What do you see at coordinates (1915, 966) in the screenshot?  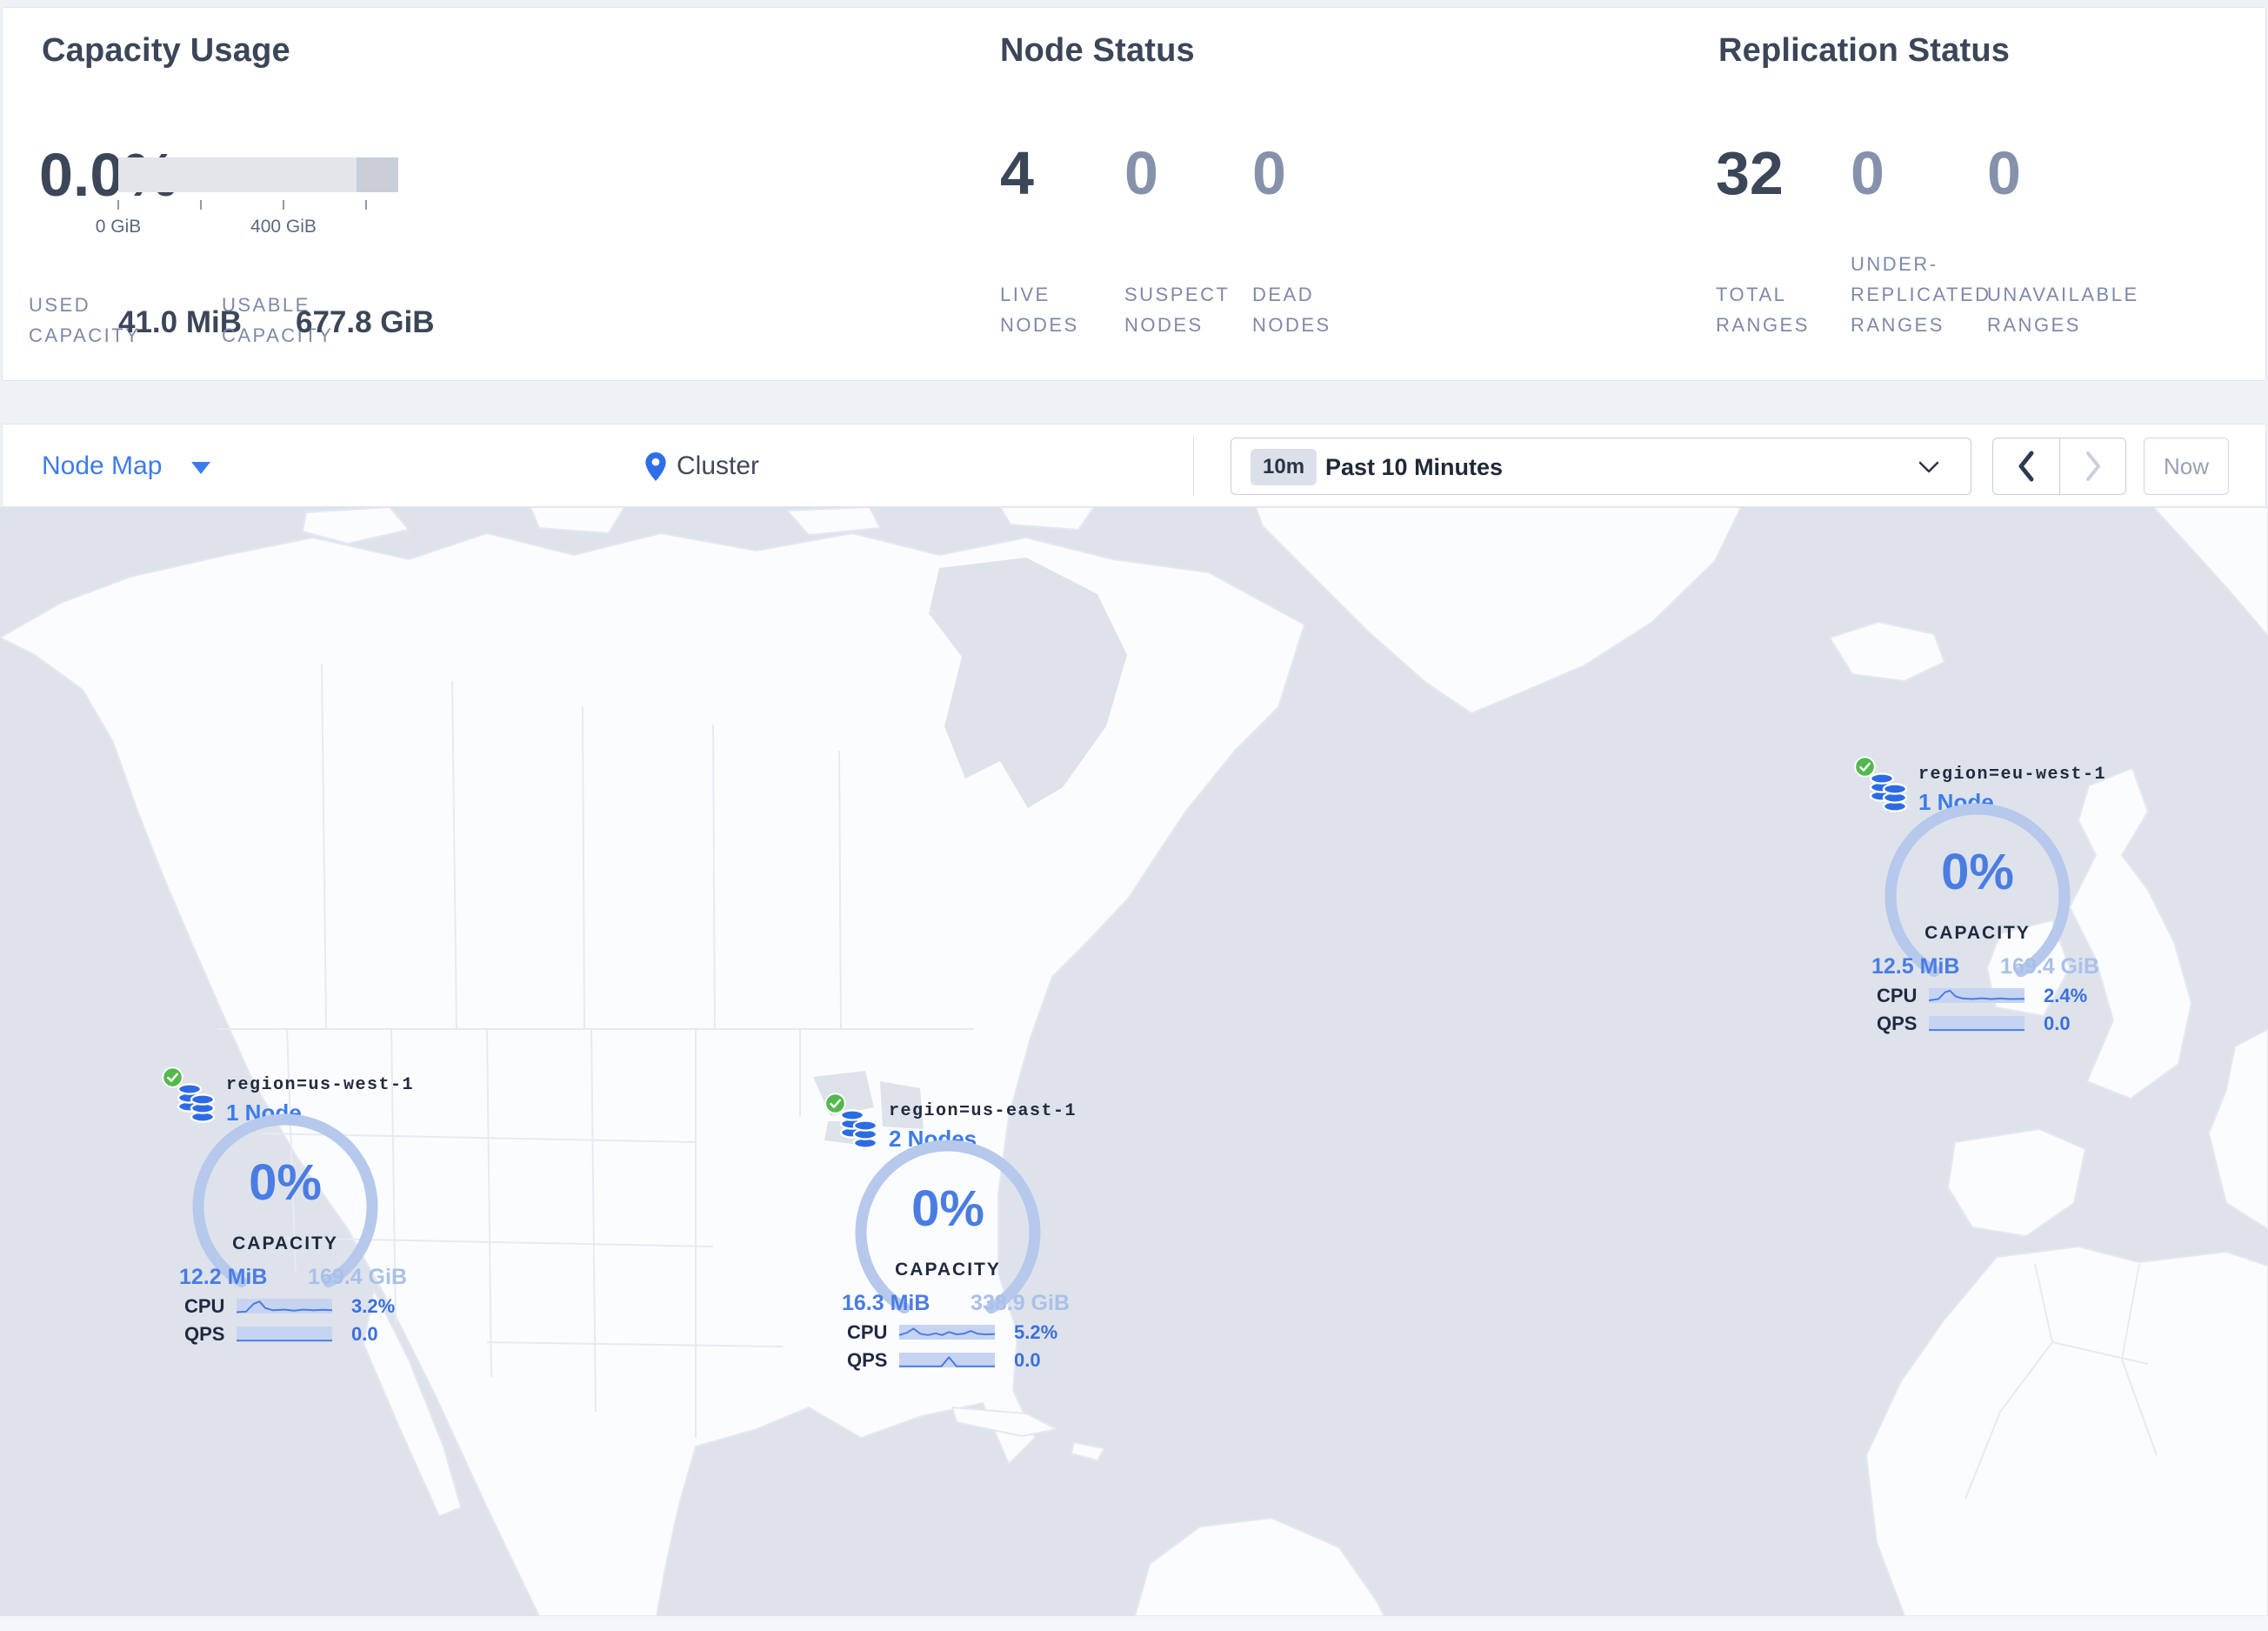 I see `used-capacity: 12.5 MiB` at bounding box center [1915, 966].